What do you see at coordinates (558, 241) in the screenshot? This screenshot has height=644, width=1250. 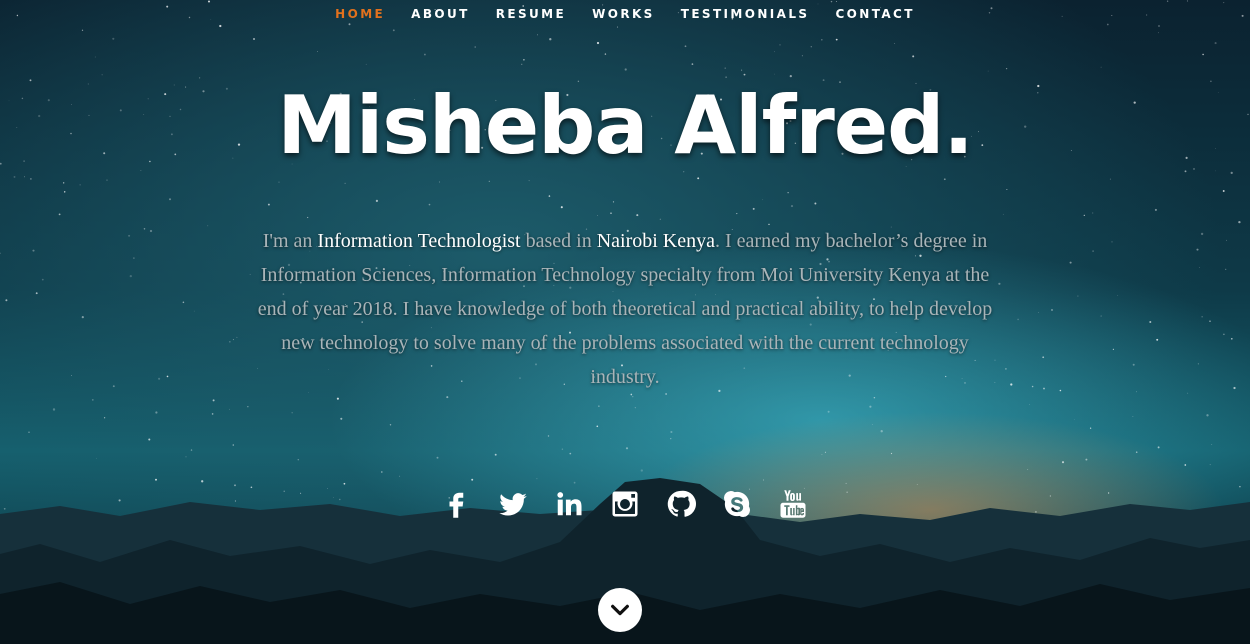 I see `bio-text-2: based in` at bounding box center [558, 241].